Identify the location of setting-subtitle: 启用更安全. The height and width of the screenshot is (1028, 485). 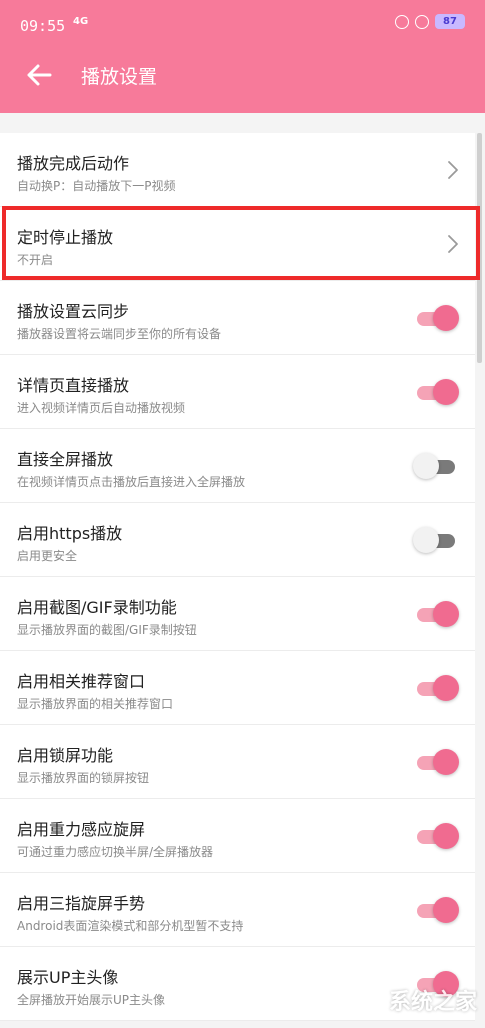
(47, 556).